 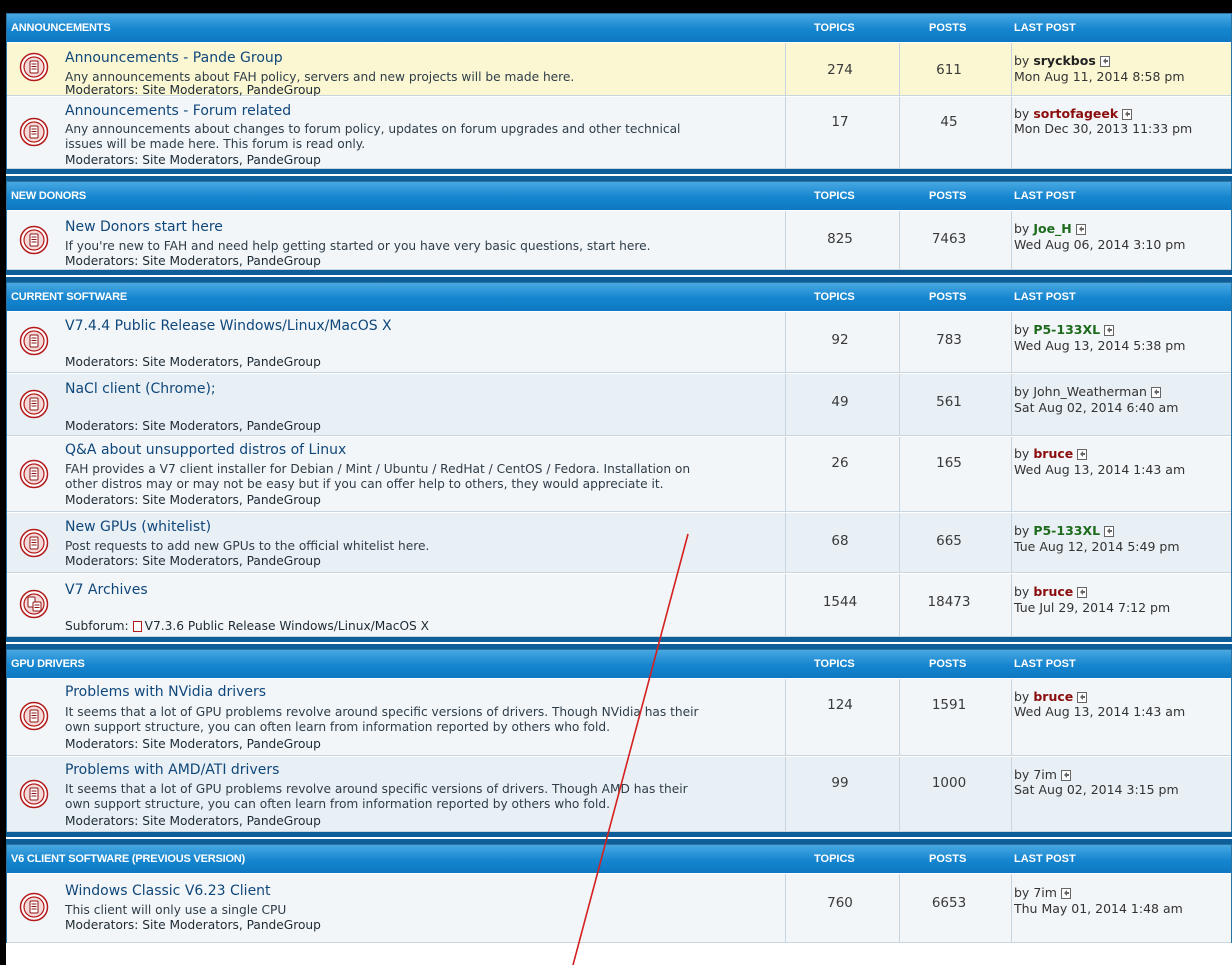 What do you see at coordinates (948, 664) in the screenshot?
I see `col-posts-header: POSTS` at bounding box center [948, 664].